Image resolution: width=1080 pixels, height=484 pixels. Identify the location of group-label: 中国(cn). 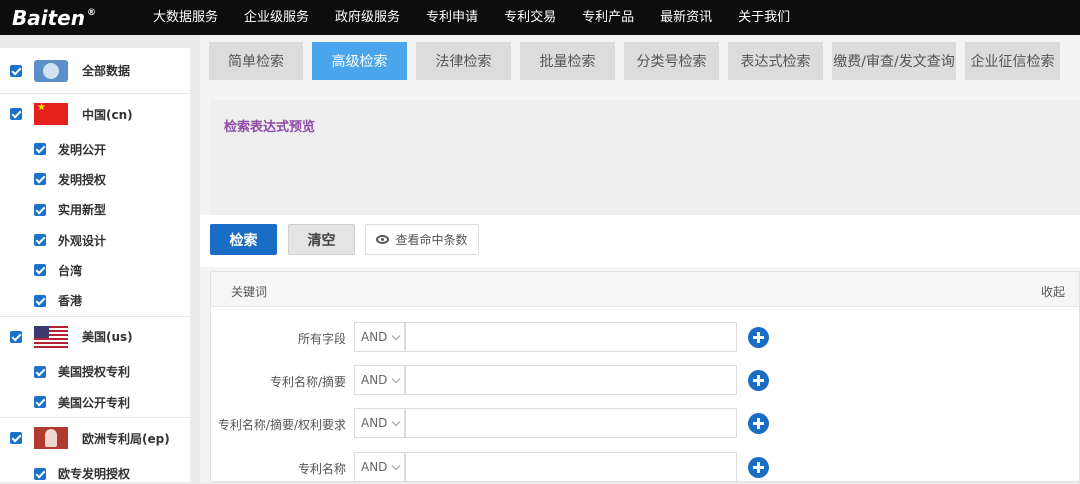
(107, 114).